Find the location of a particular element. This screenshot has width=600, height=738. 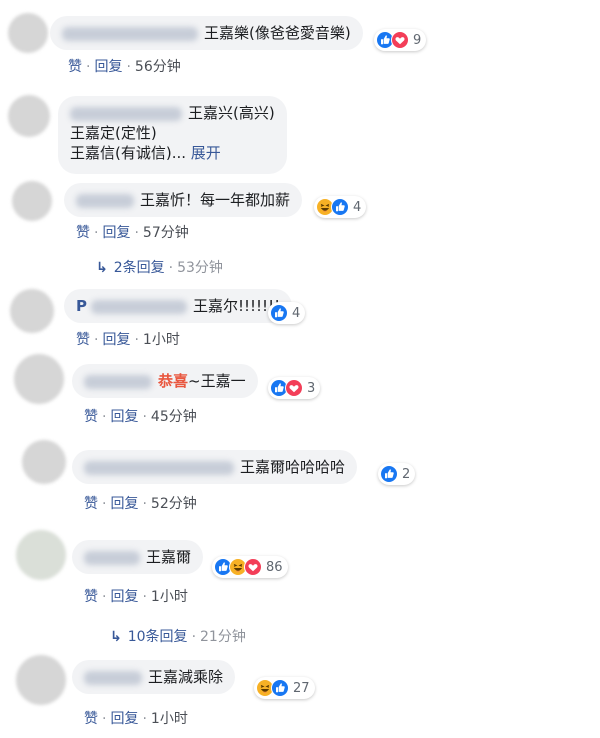

reaction-summary: 3 is located at coordinates (294, 388).